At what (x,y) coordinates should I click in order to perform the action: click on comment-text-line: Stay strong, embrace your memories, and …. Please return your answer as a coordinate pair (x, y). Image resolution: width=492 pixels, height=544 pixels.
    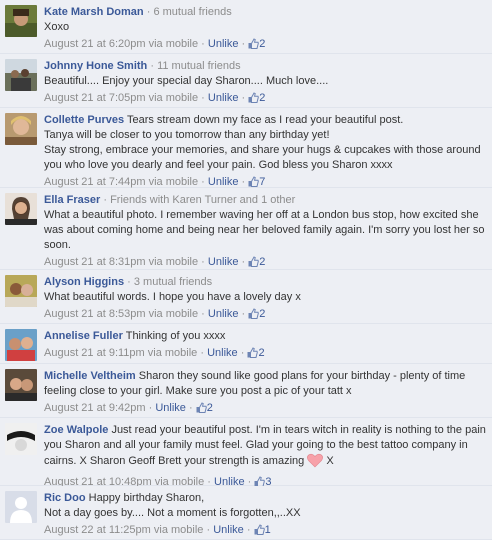
    Looking at the image, I should click on (262, 157).